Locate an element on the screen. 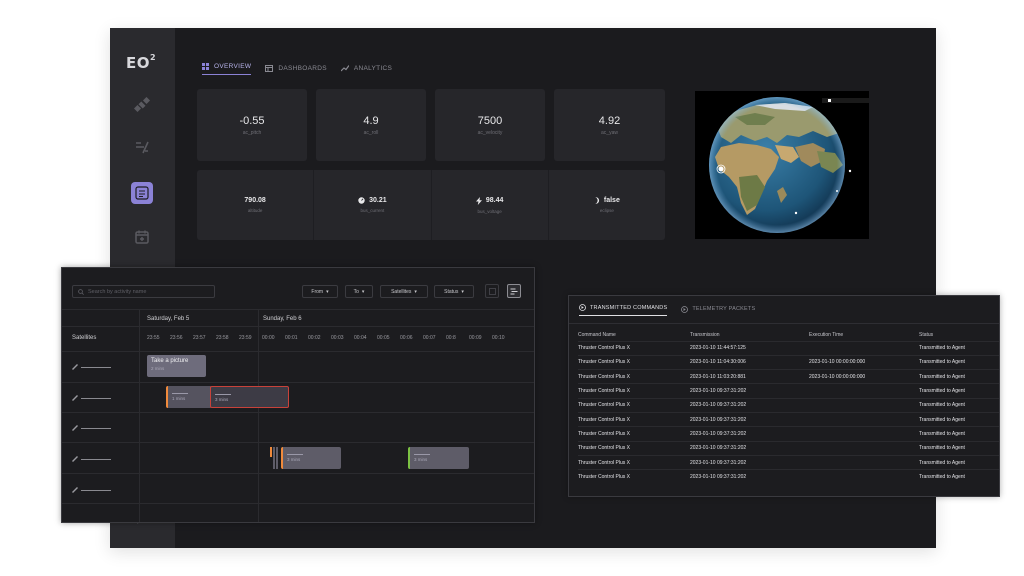  time-tick: 00:01 is located at coordinates (291, 338).